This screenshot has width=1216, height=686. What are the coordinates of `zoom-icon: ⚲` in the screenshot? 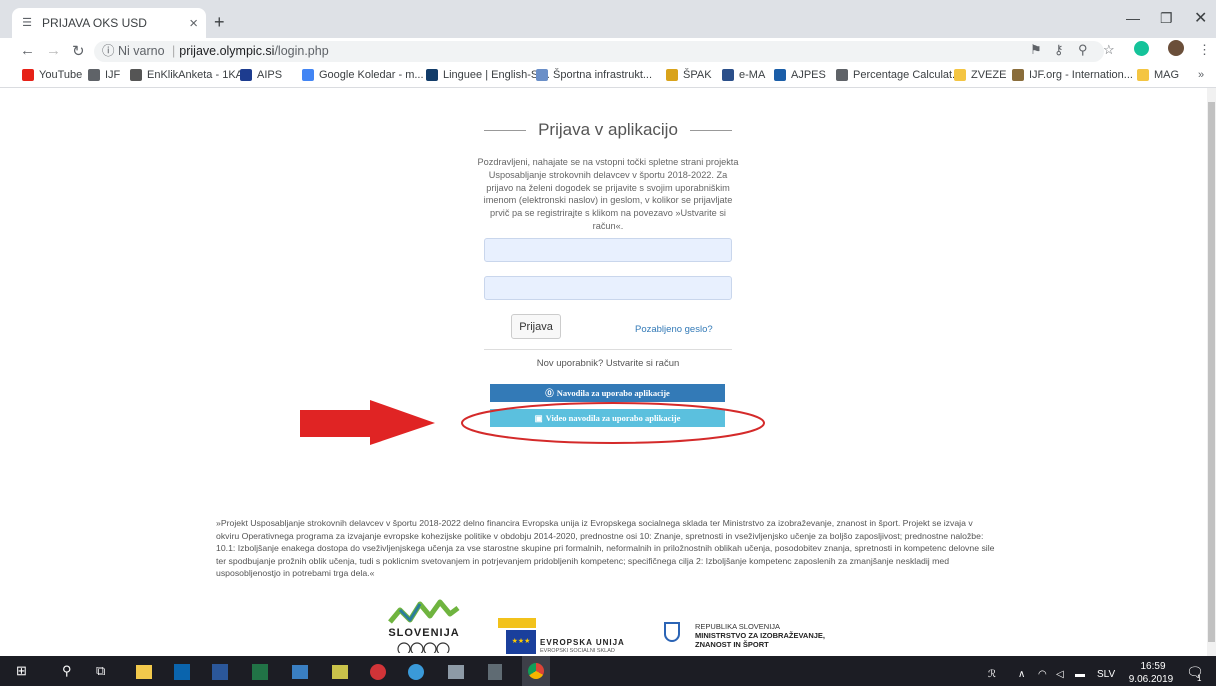 It's located at (1083, 50).